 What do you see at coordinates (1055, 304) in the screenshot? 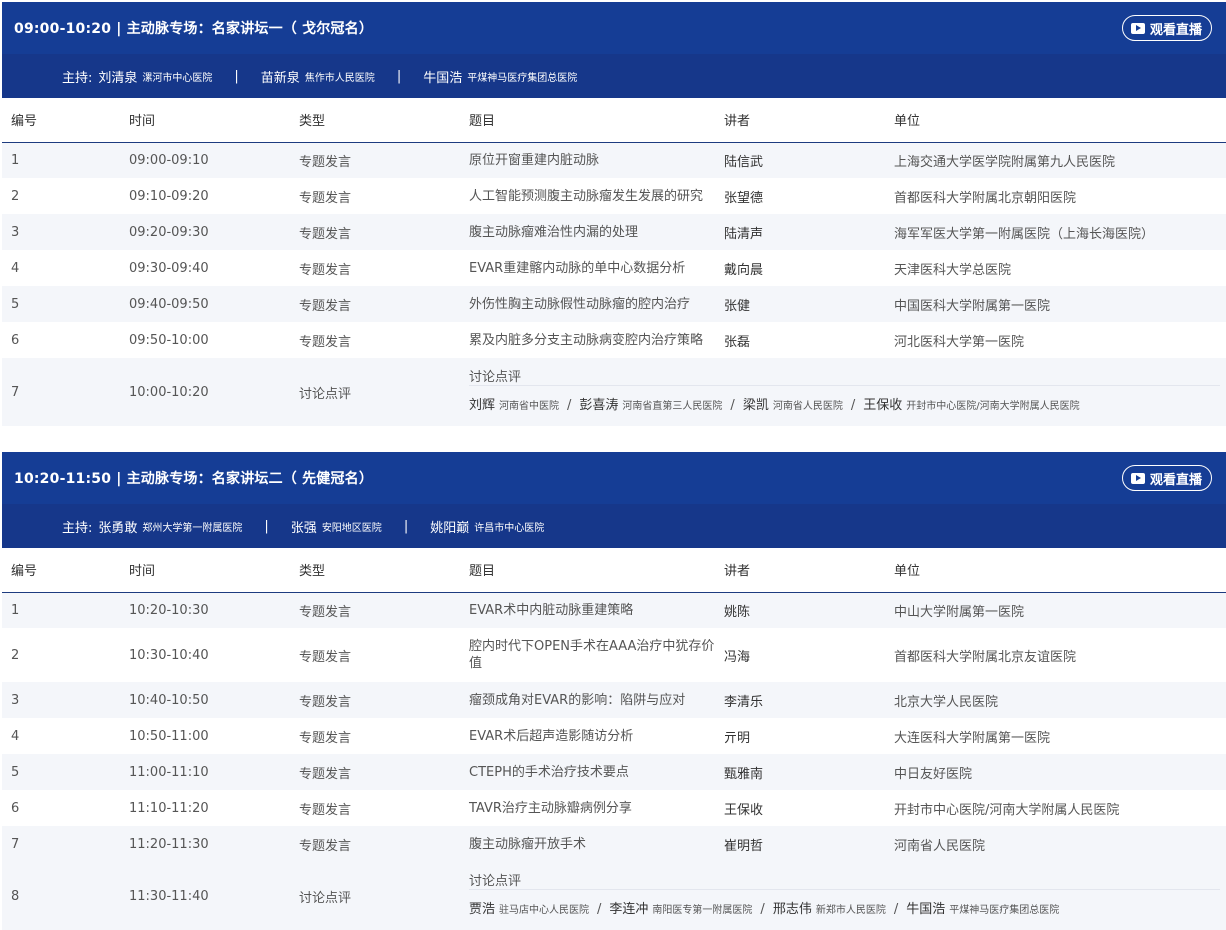
I see `cell-unit: 中国医科大学附属第一医院` at bounding box center [1055, 304].